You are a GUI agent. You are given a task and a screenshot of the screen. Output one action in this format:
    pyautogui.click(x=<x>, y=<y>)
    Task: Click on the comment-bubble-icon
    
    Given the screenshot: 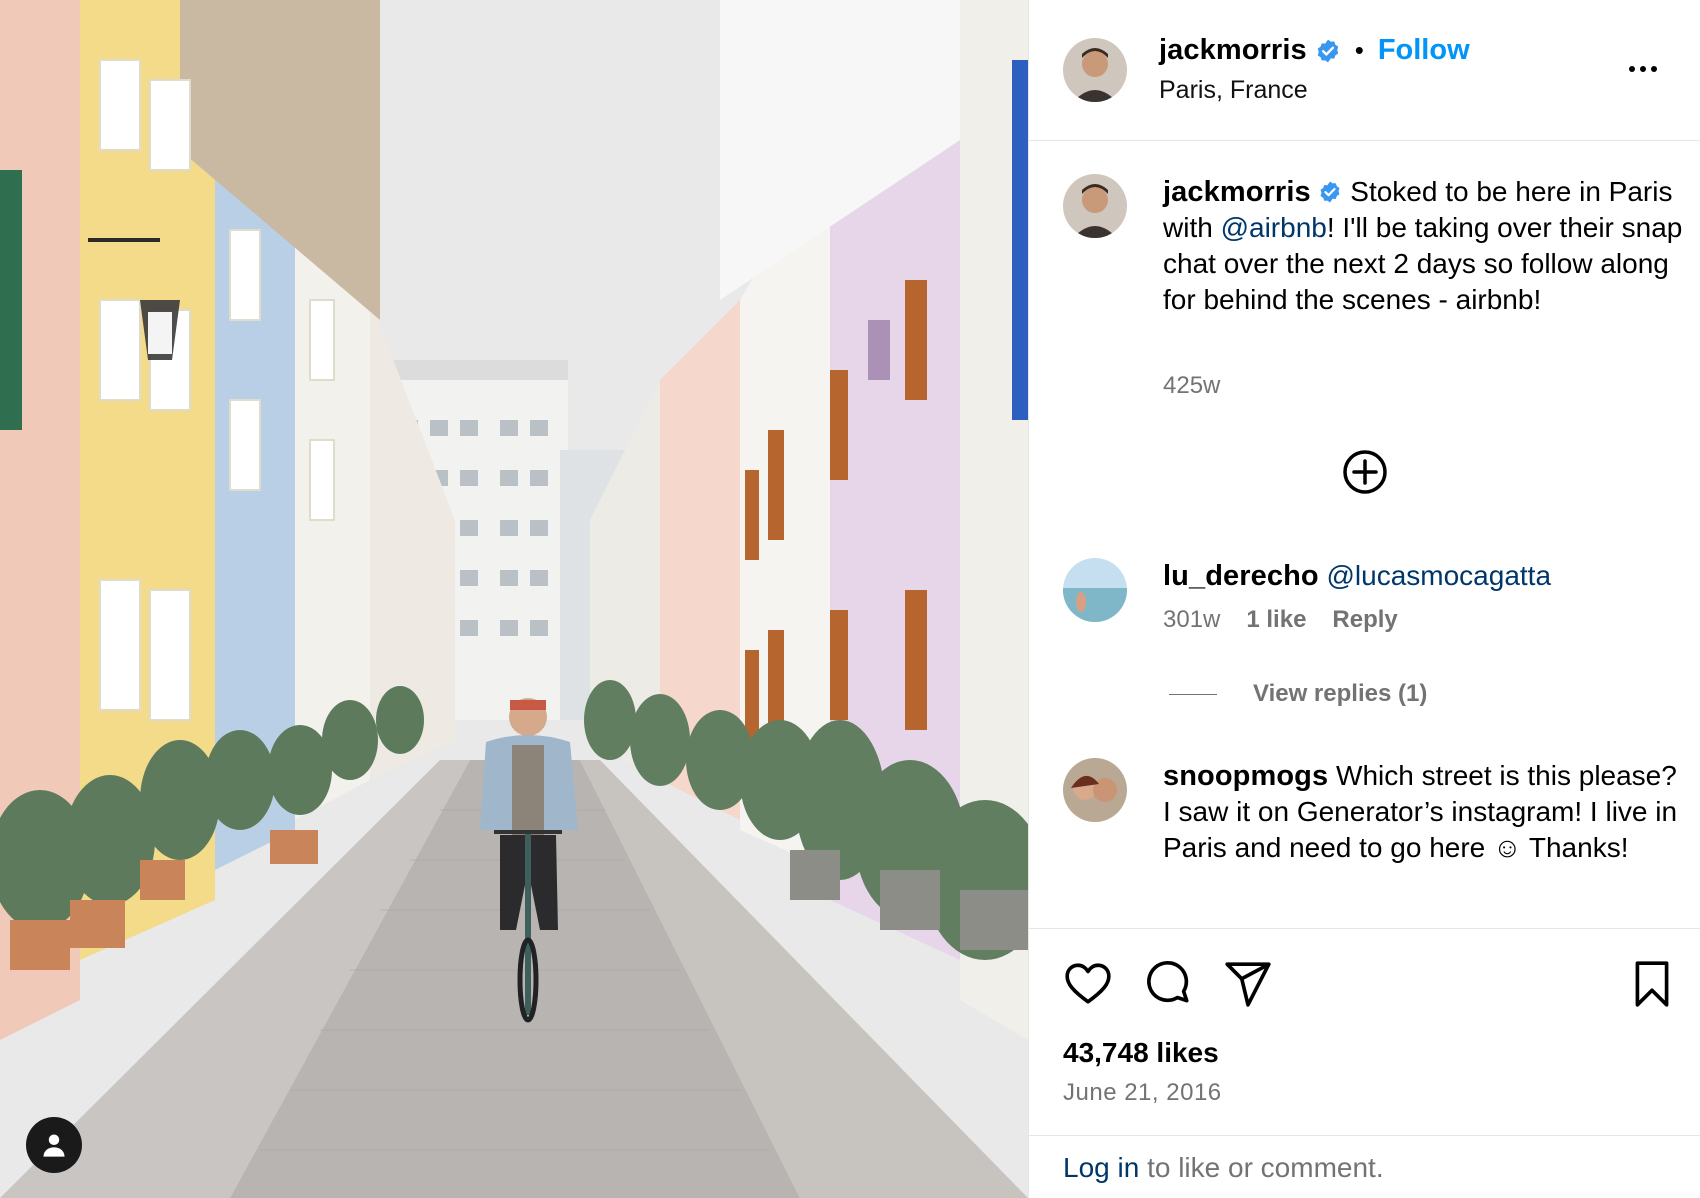 What is the action you would take?
    pyautogui.click(x=1168, y=984)
    